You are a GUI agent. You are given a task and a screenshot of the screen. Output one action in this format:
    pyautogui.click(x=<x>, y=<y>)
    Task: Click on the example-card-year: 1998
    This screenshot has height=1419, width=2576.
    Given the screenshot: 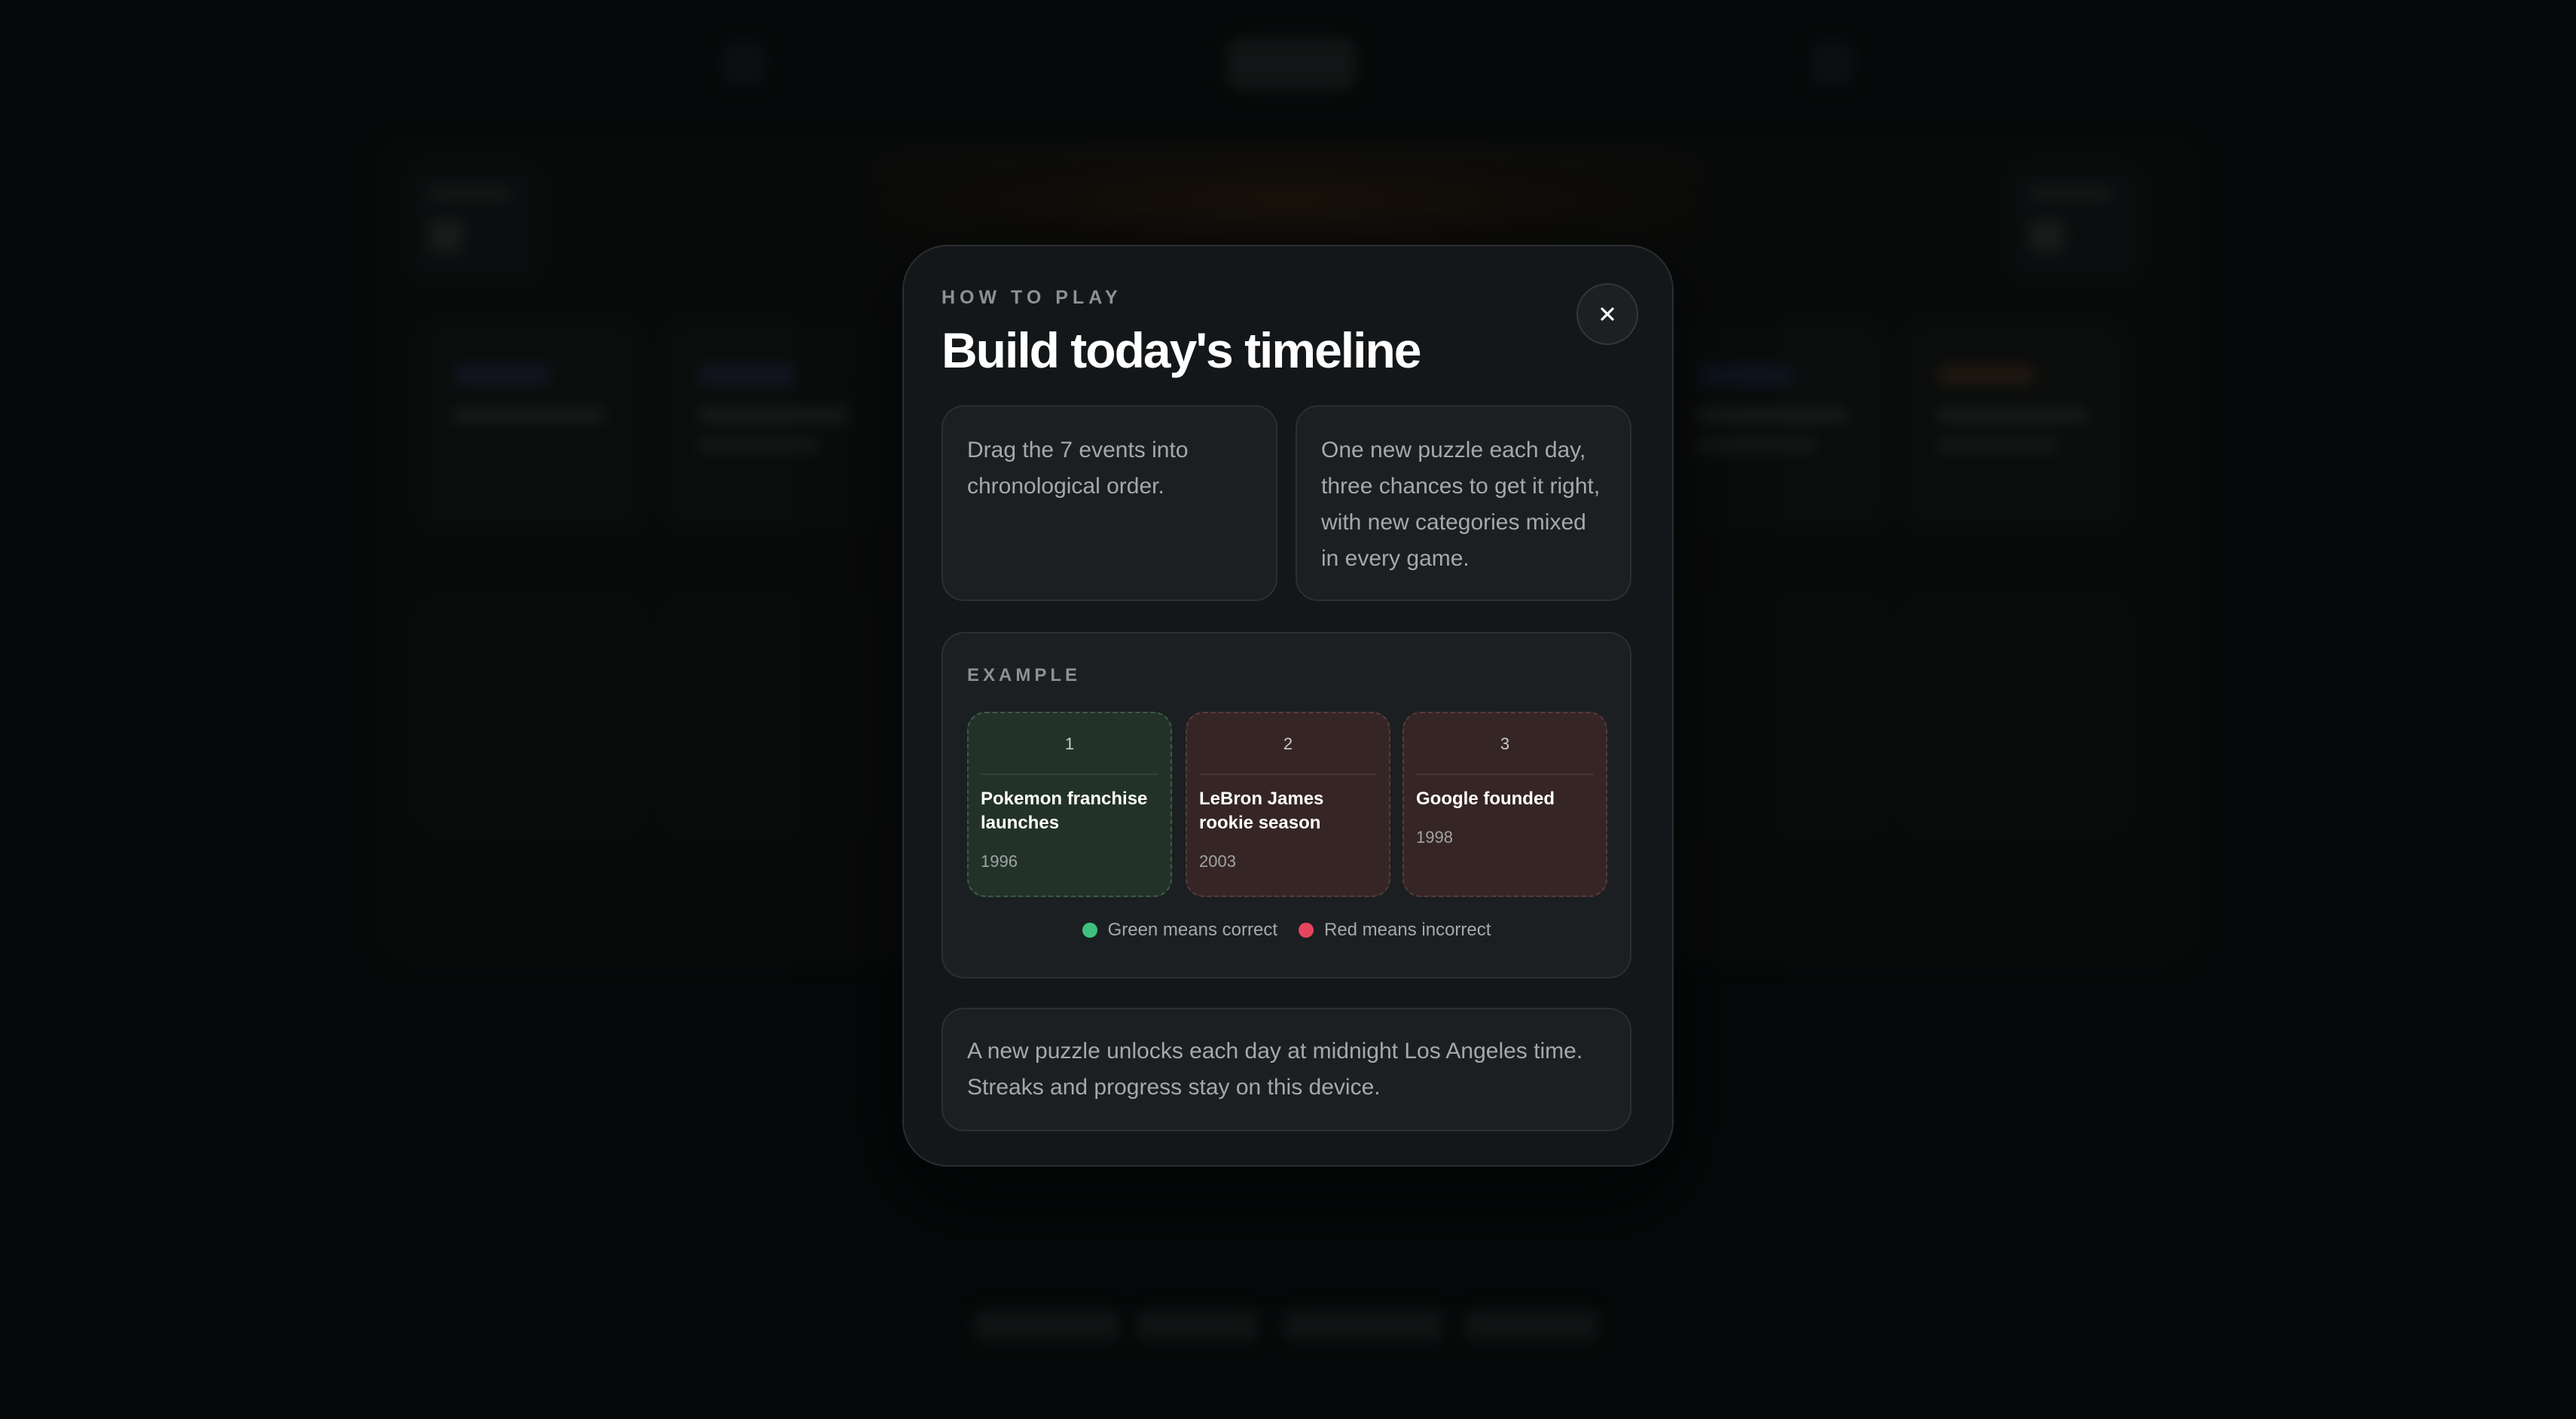 What is the action you would take?
    pyautogui.click(x=1435, y=837)
    